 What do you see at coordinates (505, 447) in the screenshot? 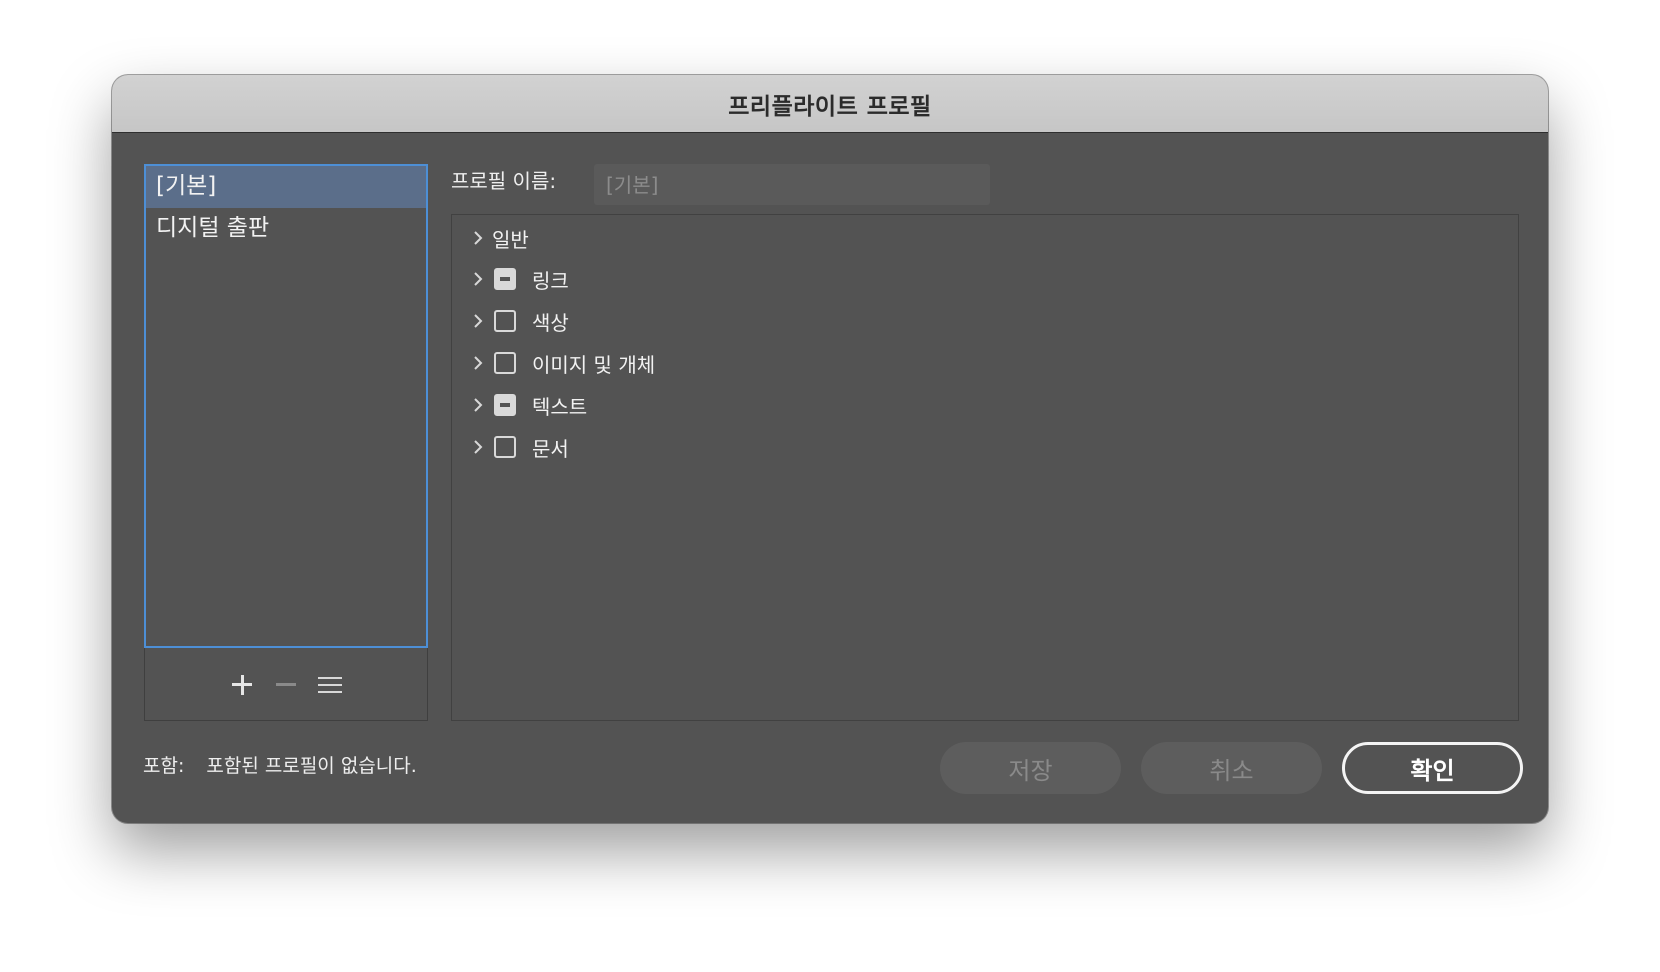
I see `document-checkbox` at bounding box center [505, 447].